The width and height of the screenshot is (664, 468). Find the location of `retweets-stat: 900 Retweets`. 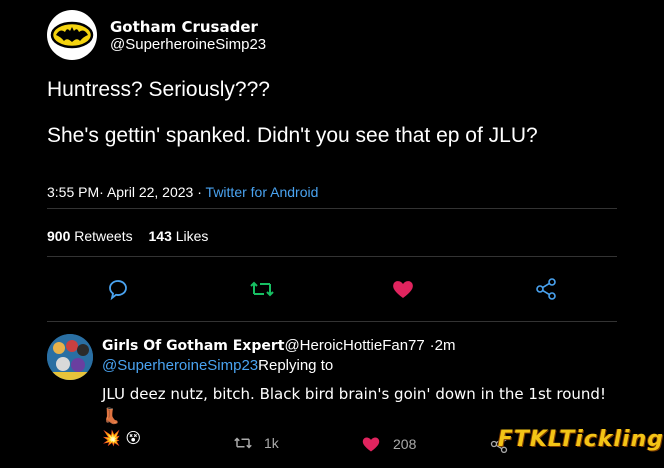

retweets-stat: 900 Retweets is located at coordinates (90, 236).